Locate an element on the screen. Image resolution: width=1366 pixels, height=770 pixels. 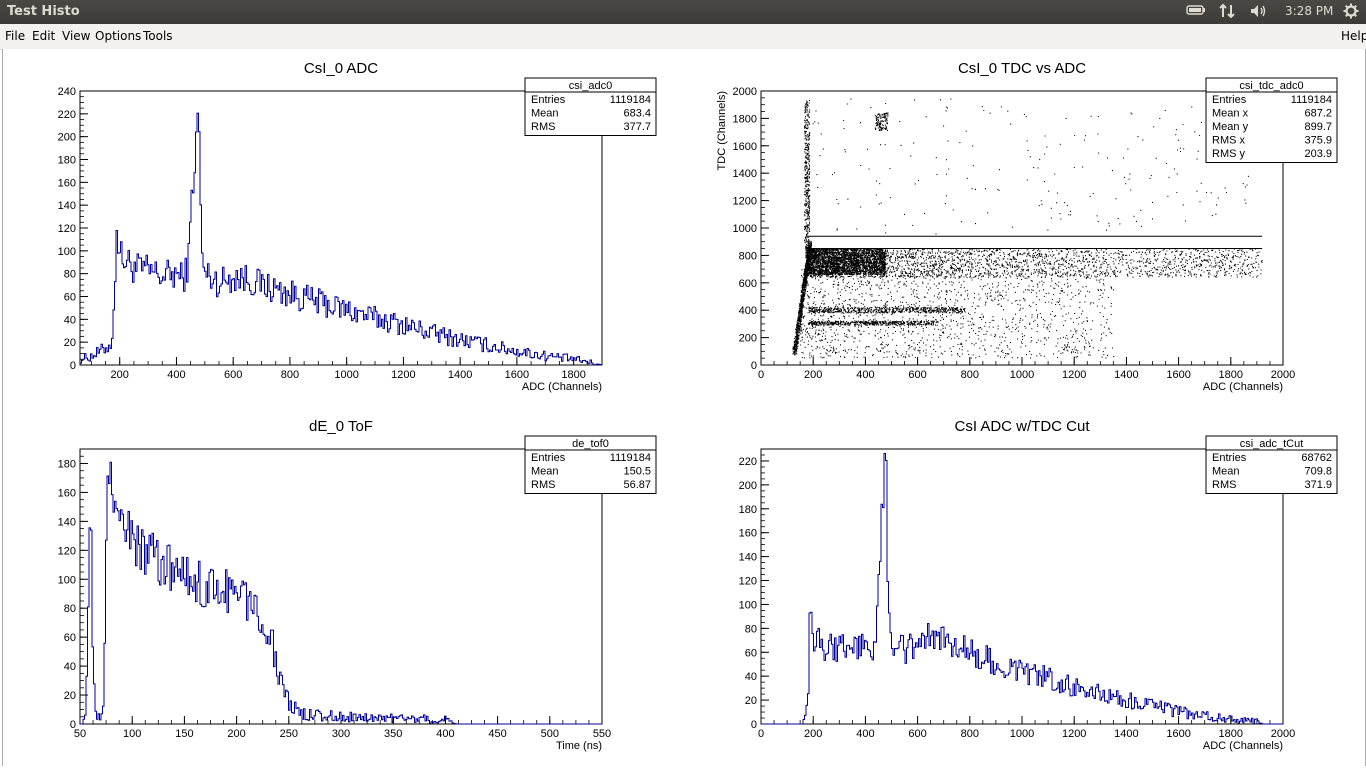
histogram-line is located at coordinates (341, 593).